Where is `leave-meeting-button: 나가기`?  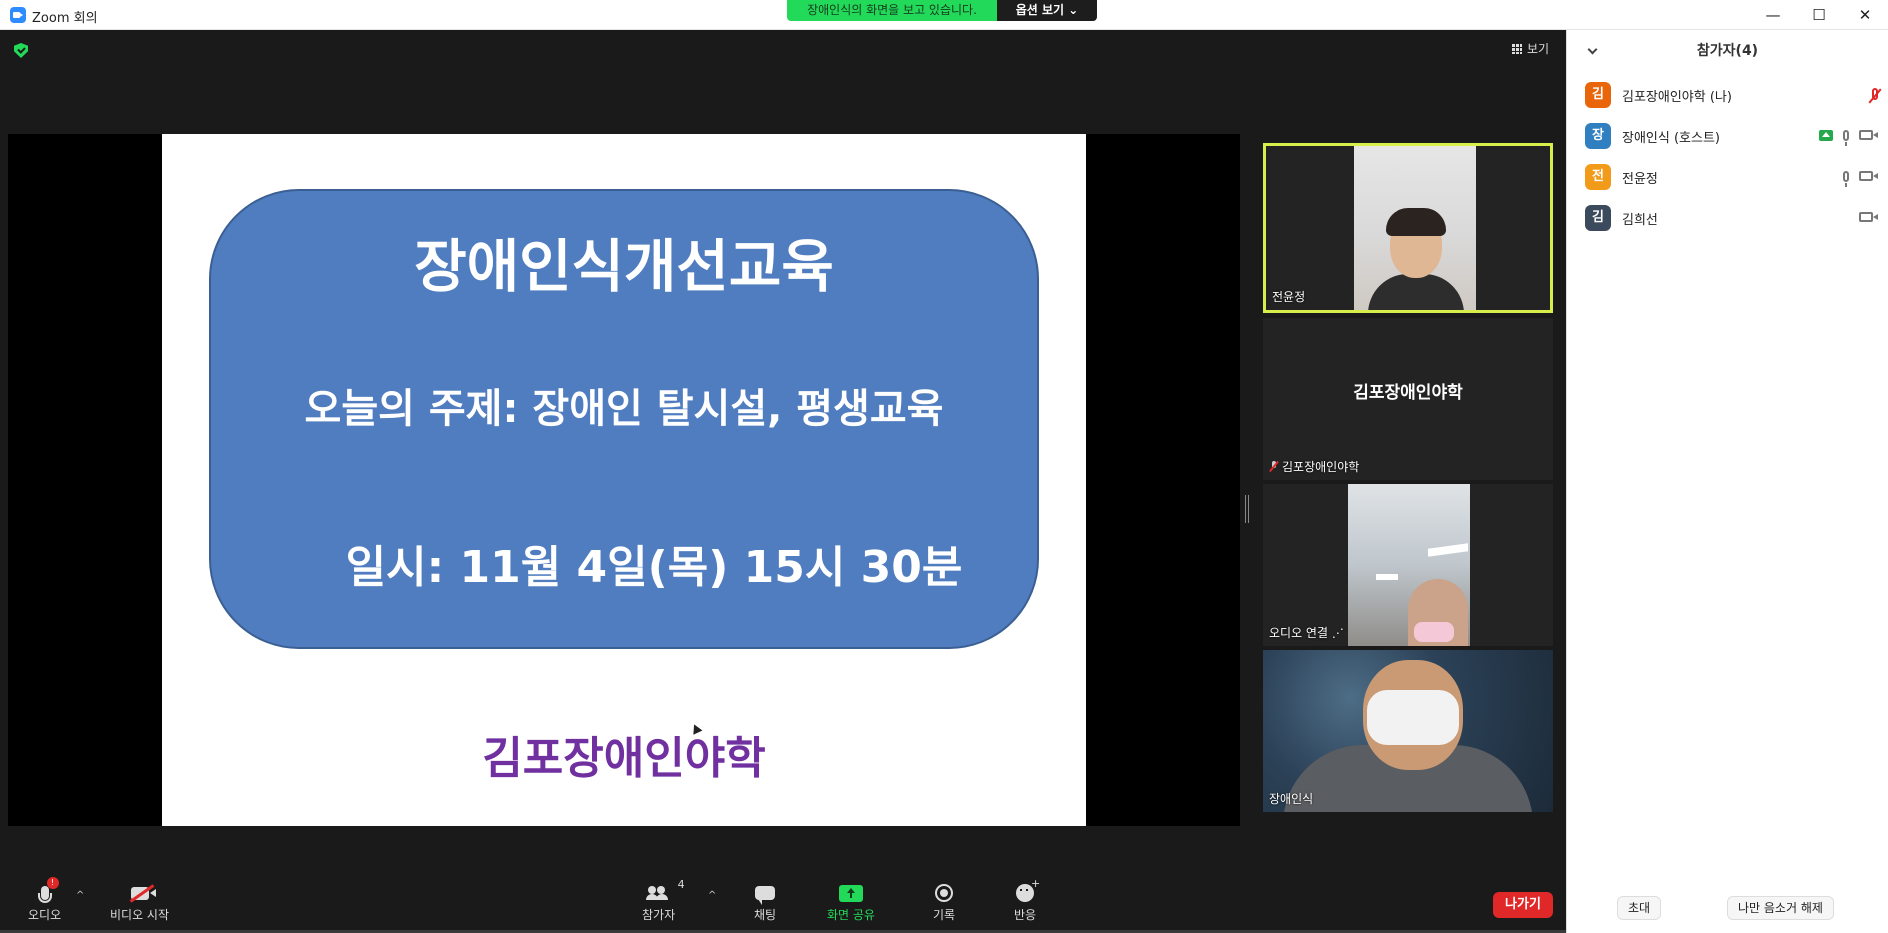
leave-meeting-button: 나가기 is located at coordinates (1523, 905).